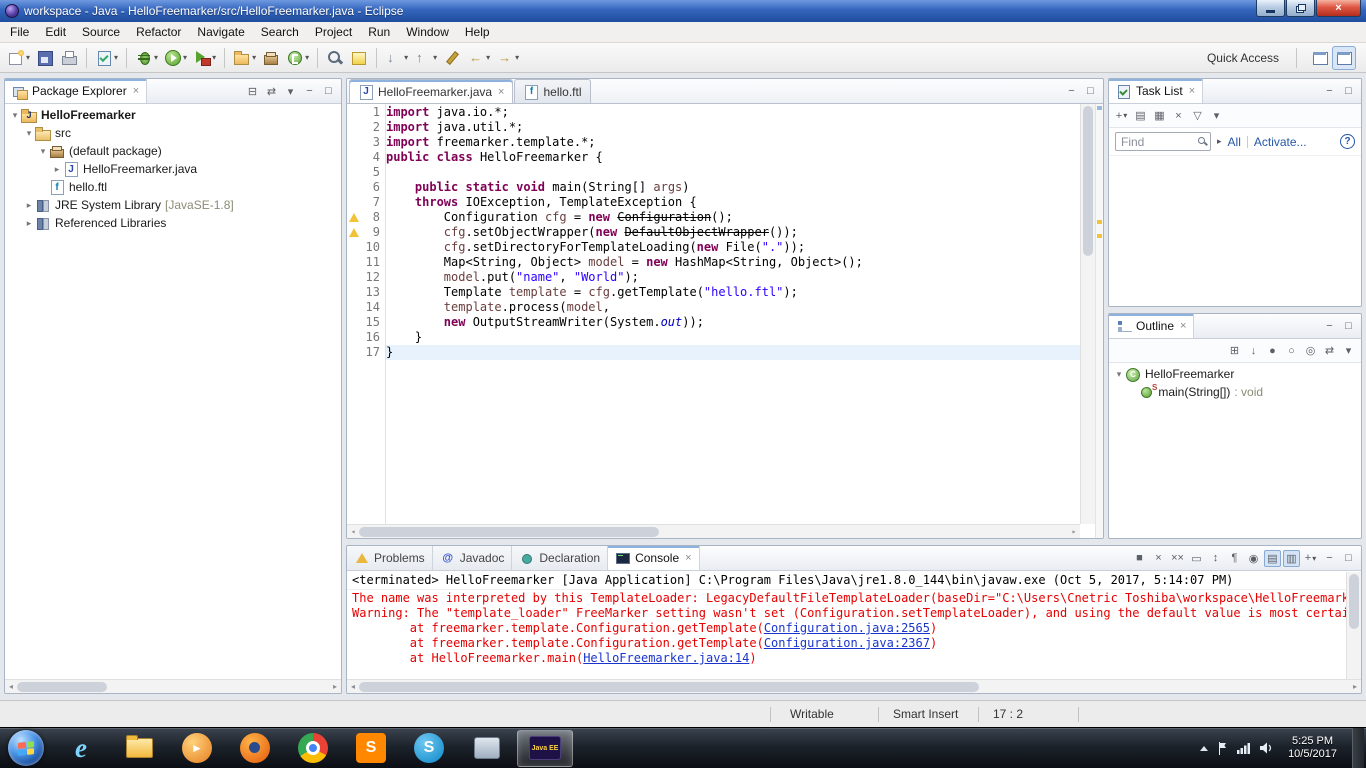 The image size is (1366, 768). What do you see at coordinates (252, 91) in the screenshot?
I see `collapse-all-button: ⊟` at bounding box center [252, 91].